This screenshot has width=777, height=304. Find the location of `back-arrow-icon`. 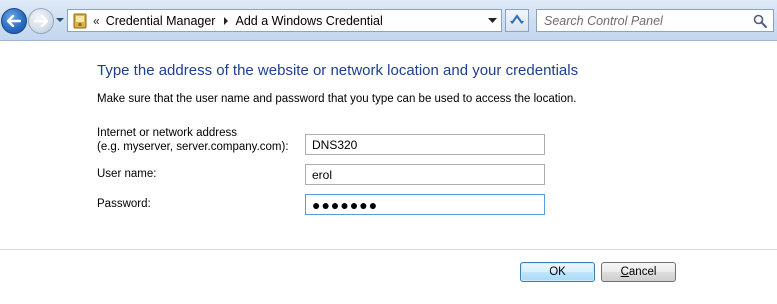

back-arrow-icon is located at coordinates (14, 21).